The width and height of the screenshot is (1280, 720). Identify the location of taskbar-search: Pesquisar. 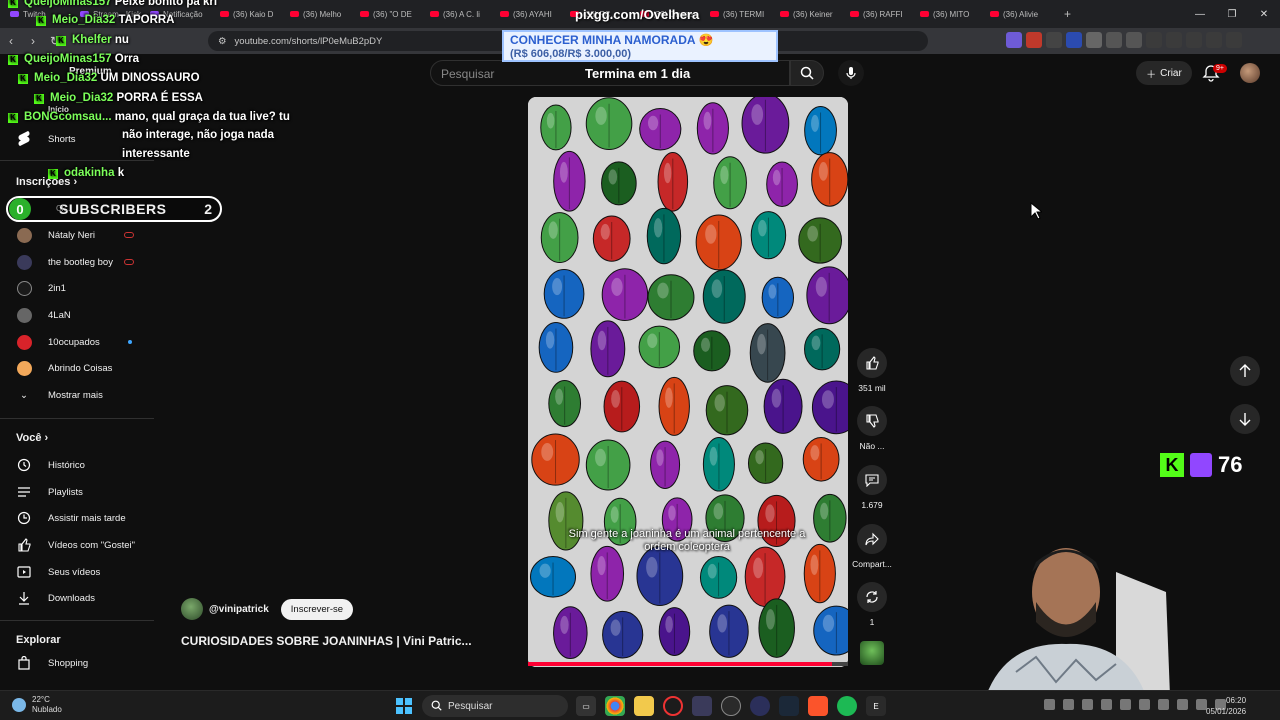
(495, 706).